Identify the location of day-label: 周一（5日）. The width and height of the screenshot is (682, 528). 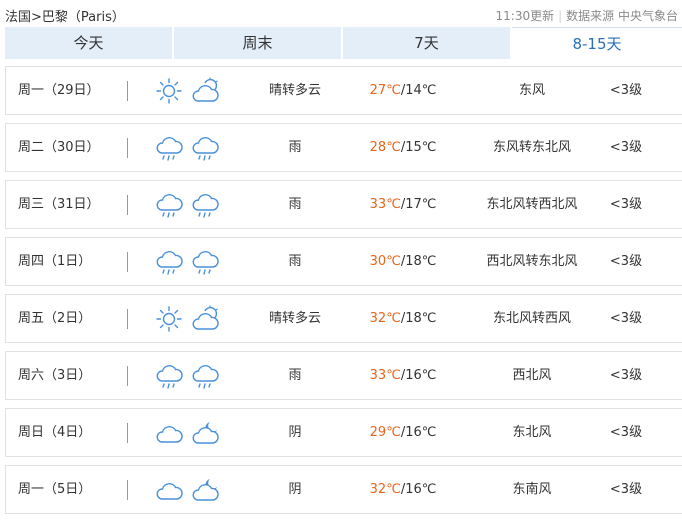
(55, 489).